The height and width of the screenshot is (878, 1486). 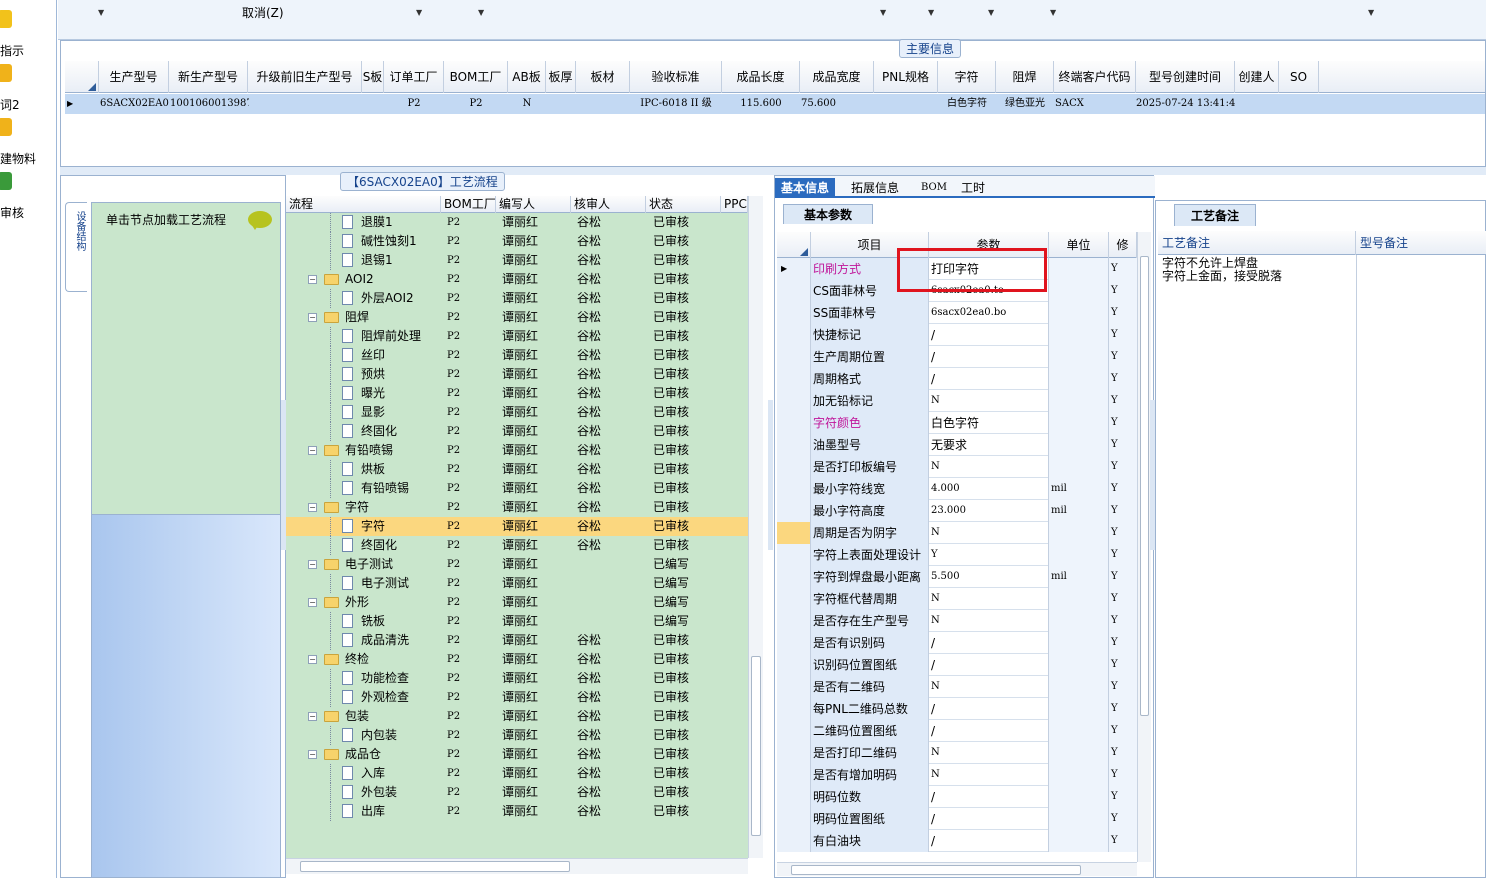 I want to click on column-header: PNL规格, so click(x=906, y=77).